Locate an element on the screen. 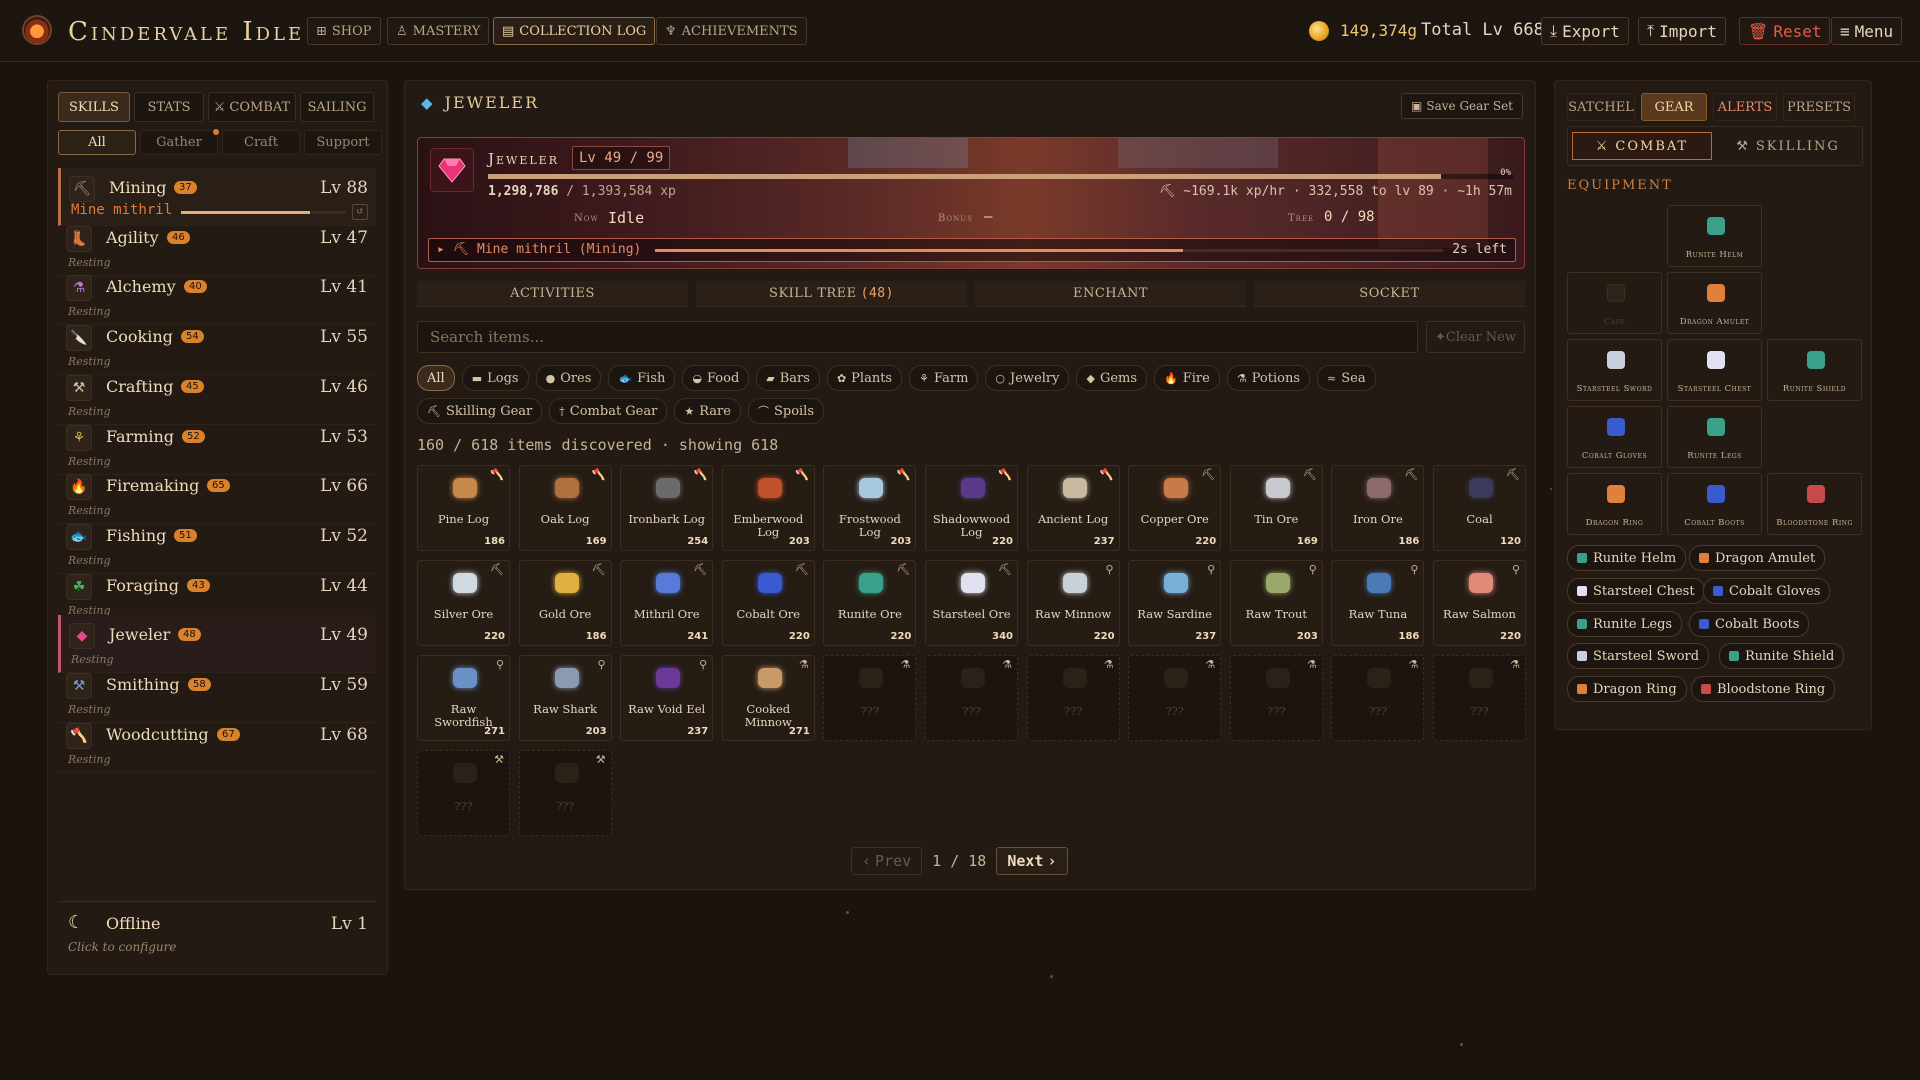 The image size is (1920, 1080). prev-page-button: ‹ Prev is located at coordinates (887, 861).